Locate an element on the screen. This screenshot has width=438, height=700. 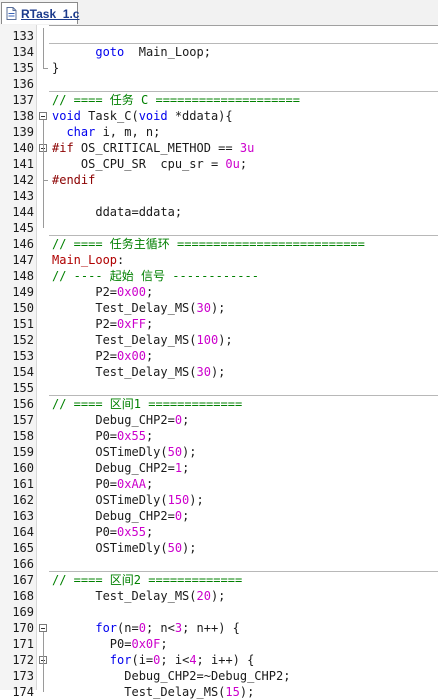
line-number: 141 is located at coordinates (23, 164).